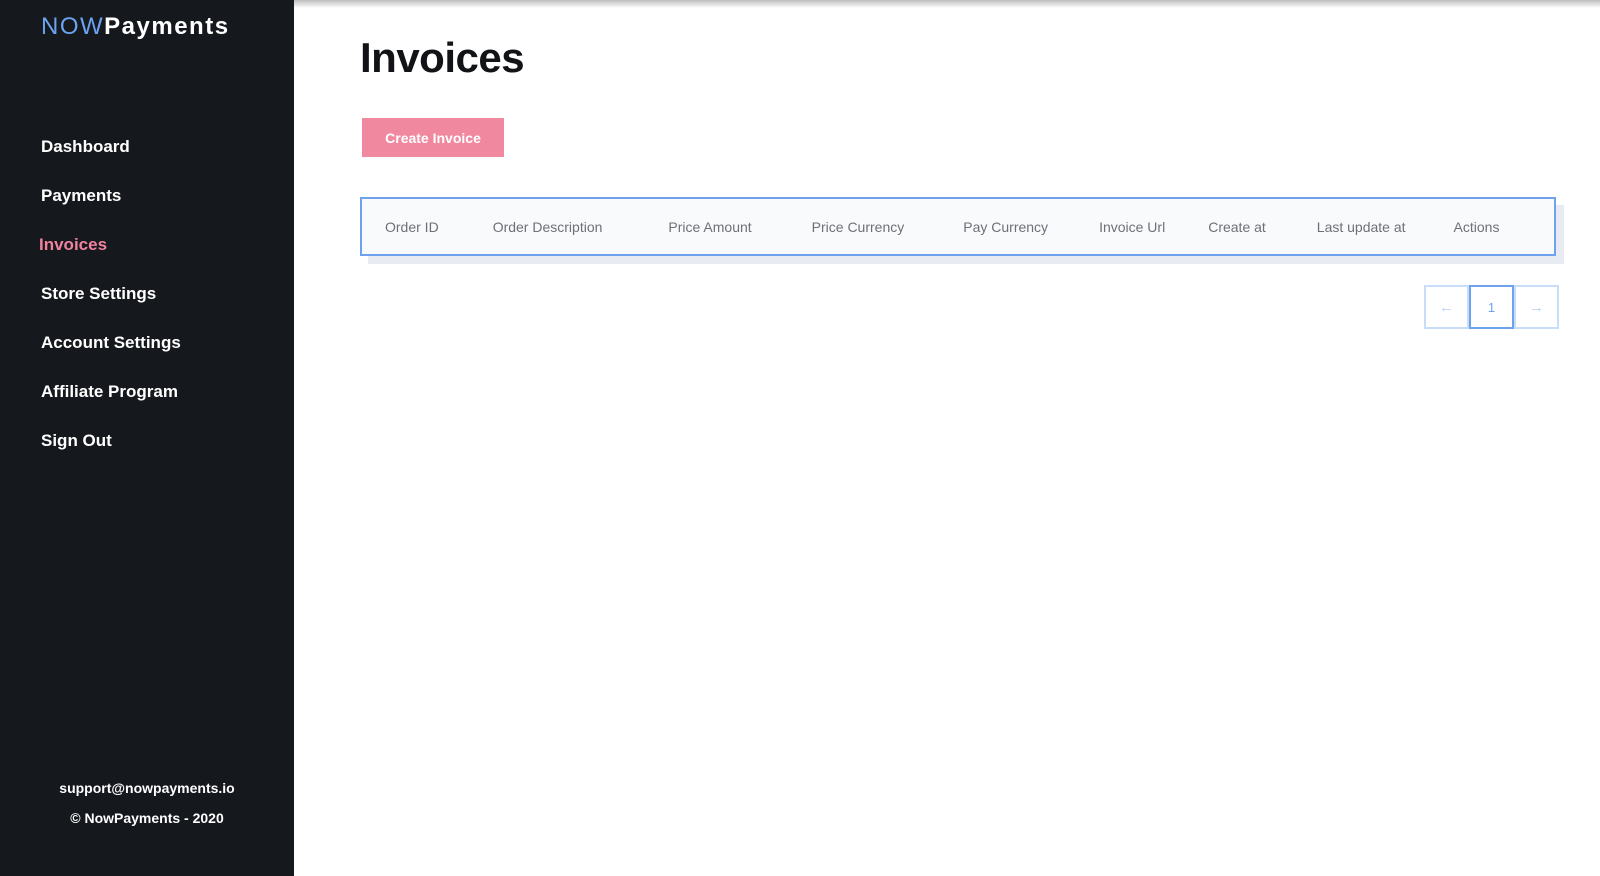 This screenshot has height=876, width=1600. Describe the element at coordinates (147, 449) in the screenshot. I see `sidebar-item-sign-out: Sign Out` at that location.